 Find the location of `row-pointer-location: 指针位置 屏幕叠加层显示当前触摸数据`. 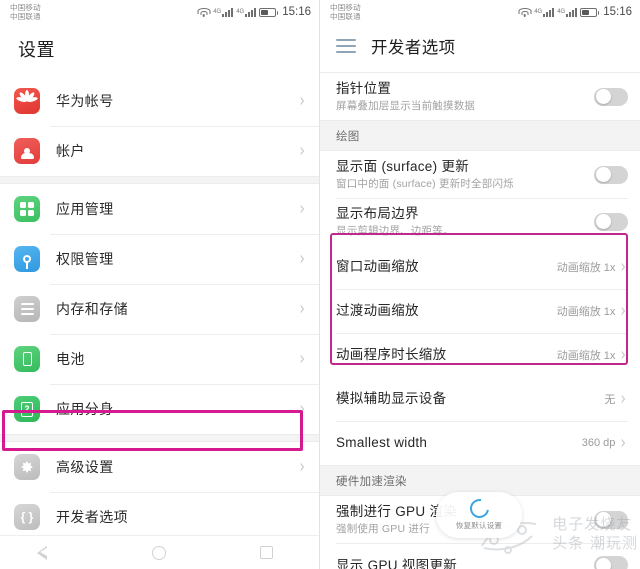

row-pointer-location: 指针位置 屏幕叠加层显示当前触摸数据 is located at coordinates (480, 96).